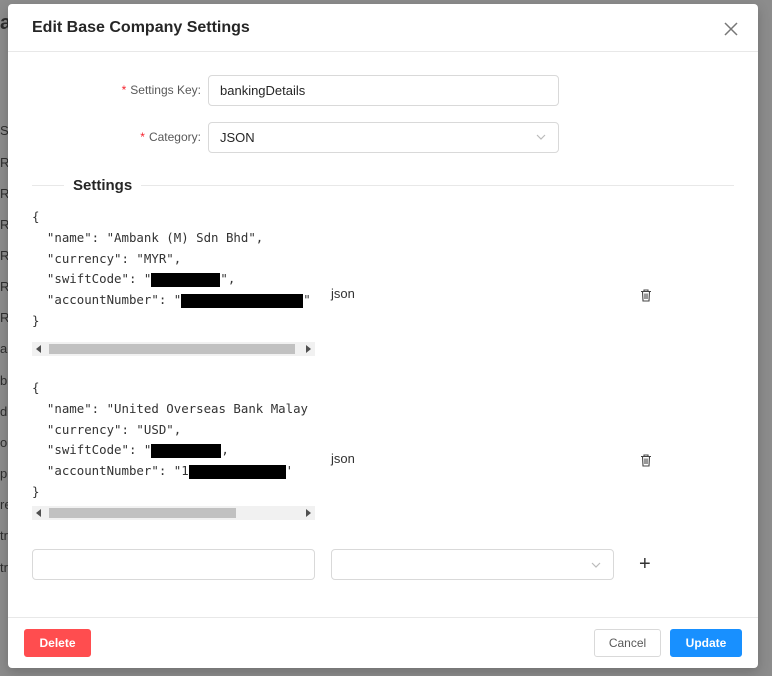 The image size is (772, 676). Describe the element at coordinates (383, 28) in the screenshot. I see `modal-header: Edit Base Company Settings` at that location.